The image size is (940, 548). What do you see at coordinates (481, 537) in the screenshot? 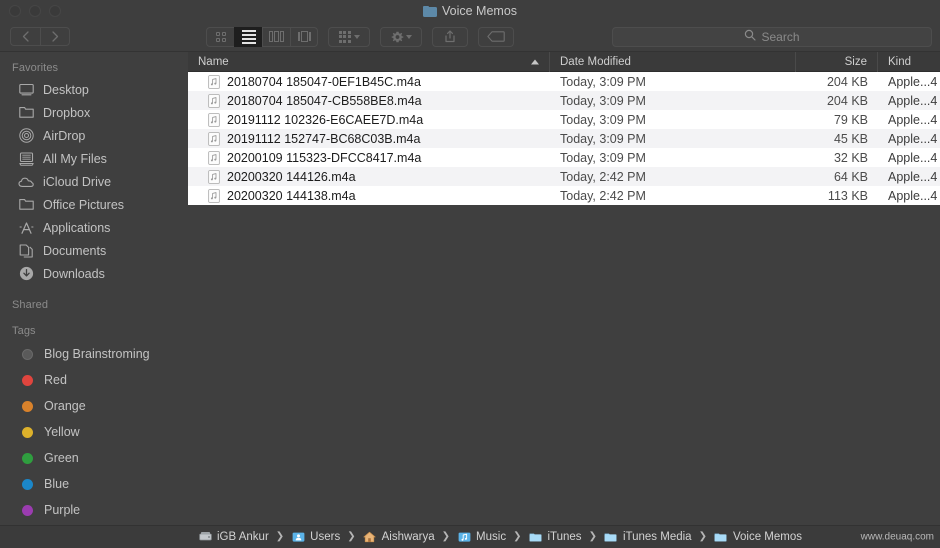
I see `breadcrumb-item-music: Music` at bounding box center [481, 537].